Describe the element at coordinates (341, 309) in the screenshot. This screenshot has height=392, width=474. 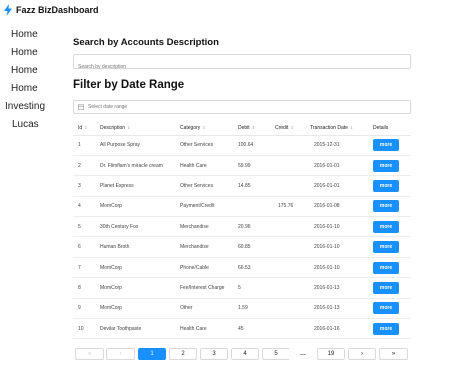
I see `cell-transaction-date: 2016-01-13` at that location.